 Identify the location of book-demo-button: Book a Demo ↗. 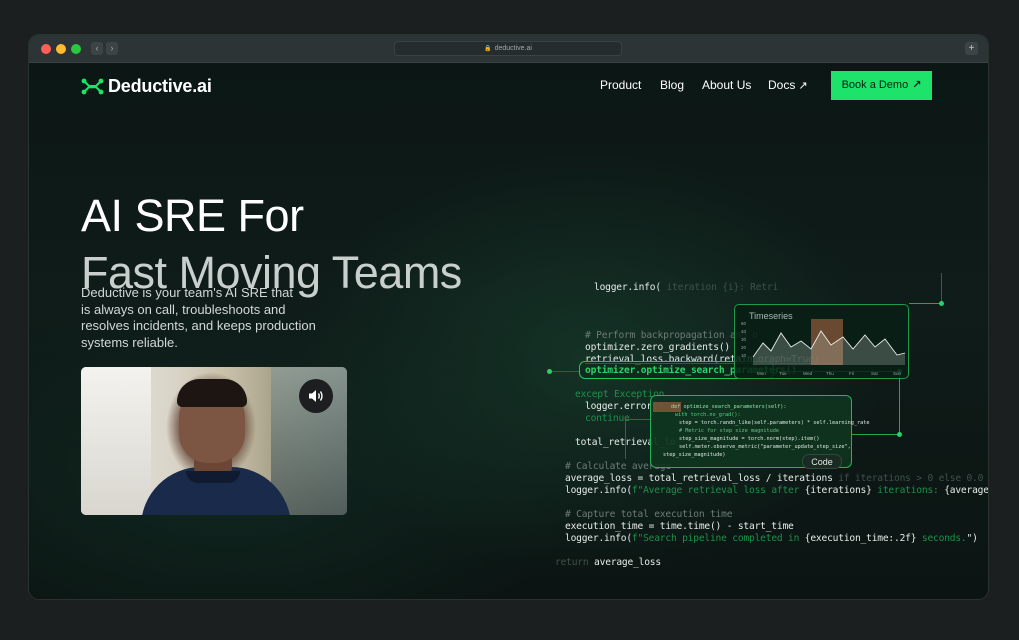
(881, 85).